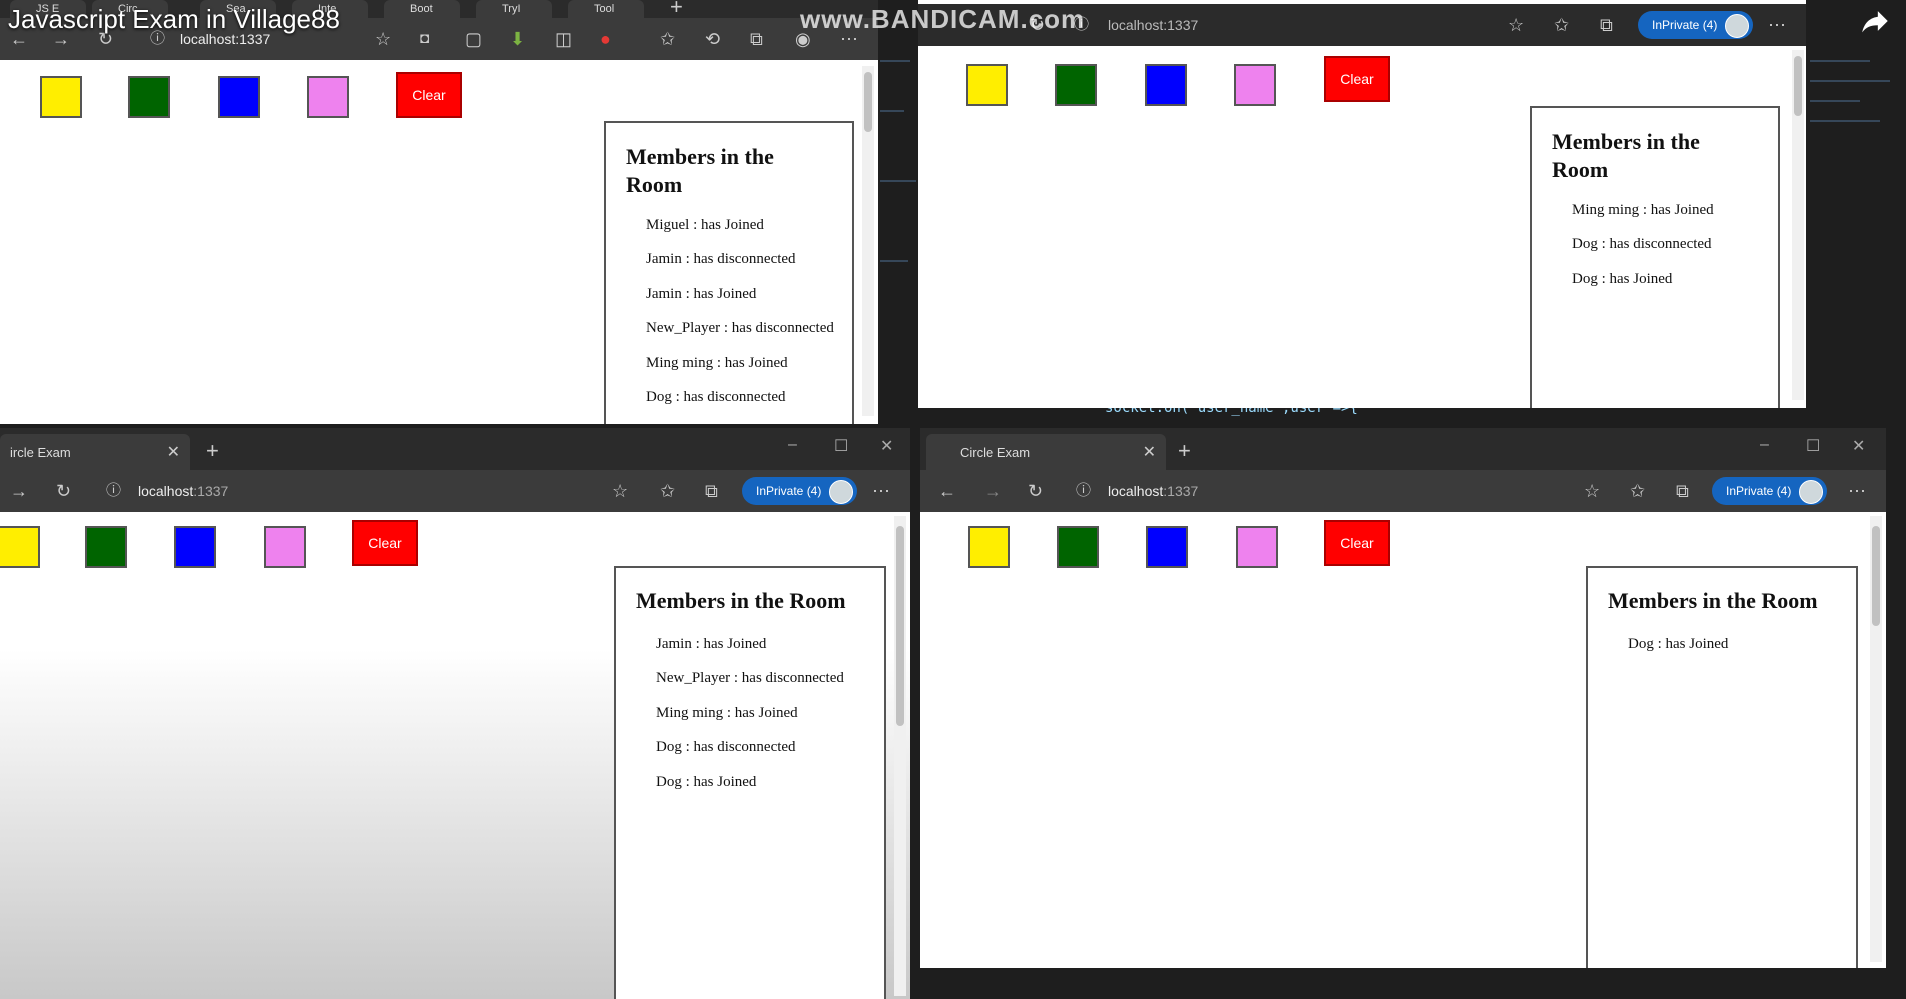 This screenshot has height=999, width=1906. I want to click on tab-circle-exam: Circle Exam ✕, so click(1046, 452).